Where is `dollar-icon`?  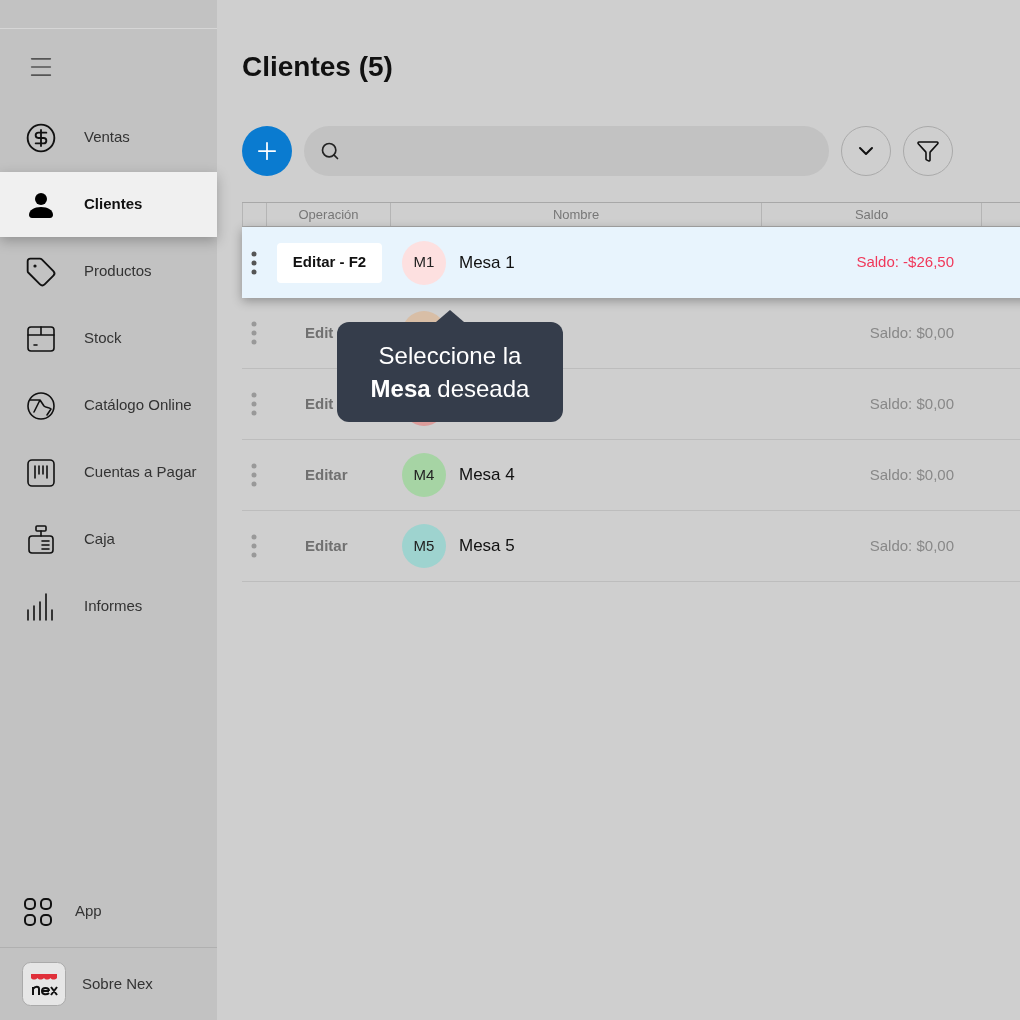 dollar-icon is located at coordinates (41, 137).